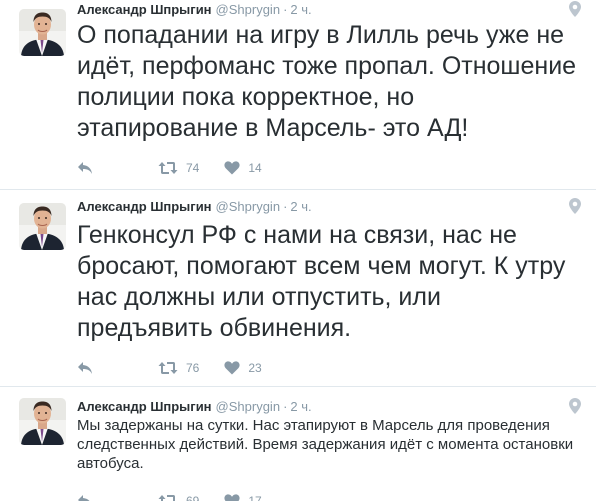  Describe the element at coordinates (255, 168) in the screenshot. I see `like-count: 14` at that location.